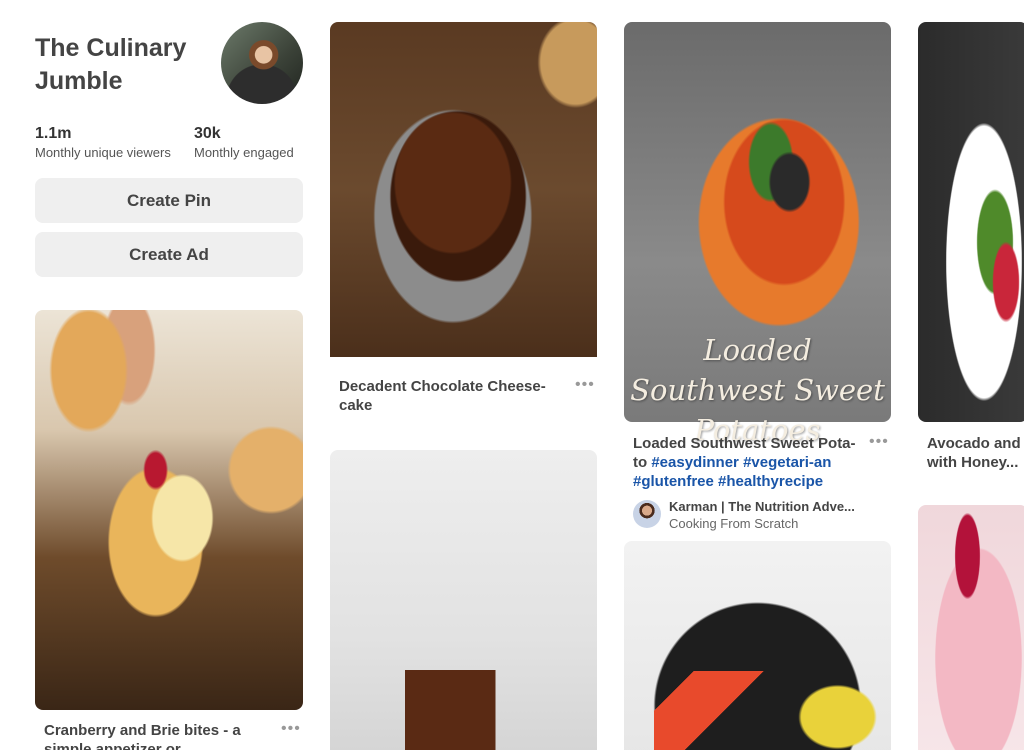  I want to click on stat-value: 1.1m, so click(53, 133).